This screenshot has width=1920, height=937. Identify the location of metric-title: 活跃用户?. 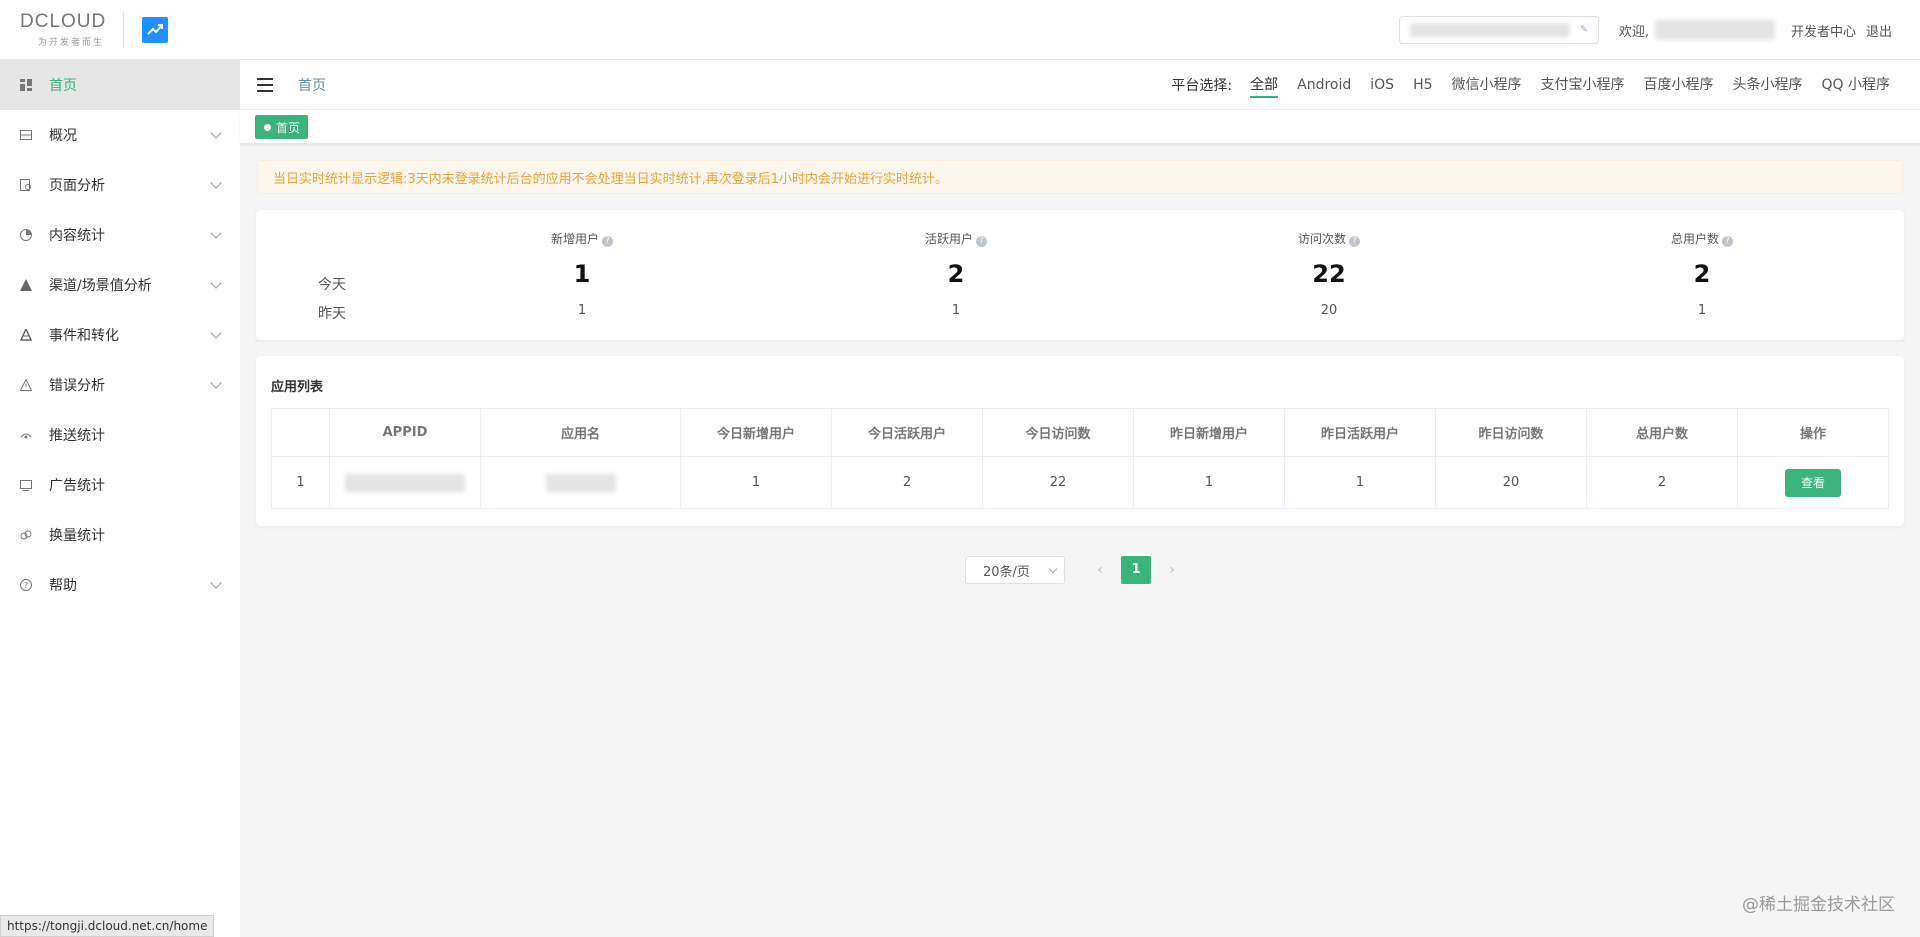
(956, 238).